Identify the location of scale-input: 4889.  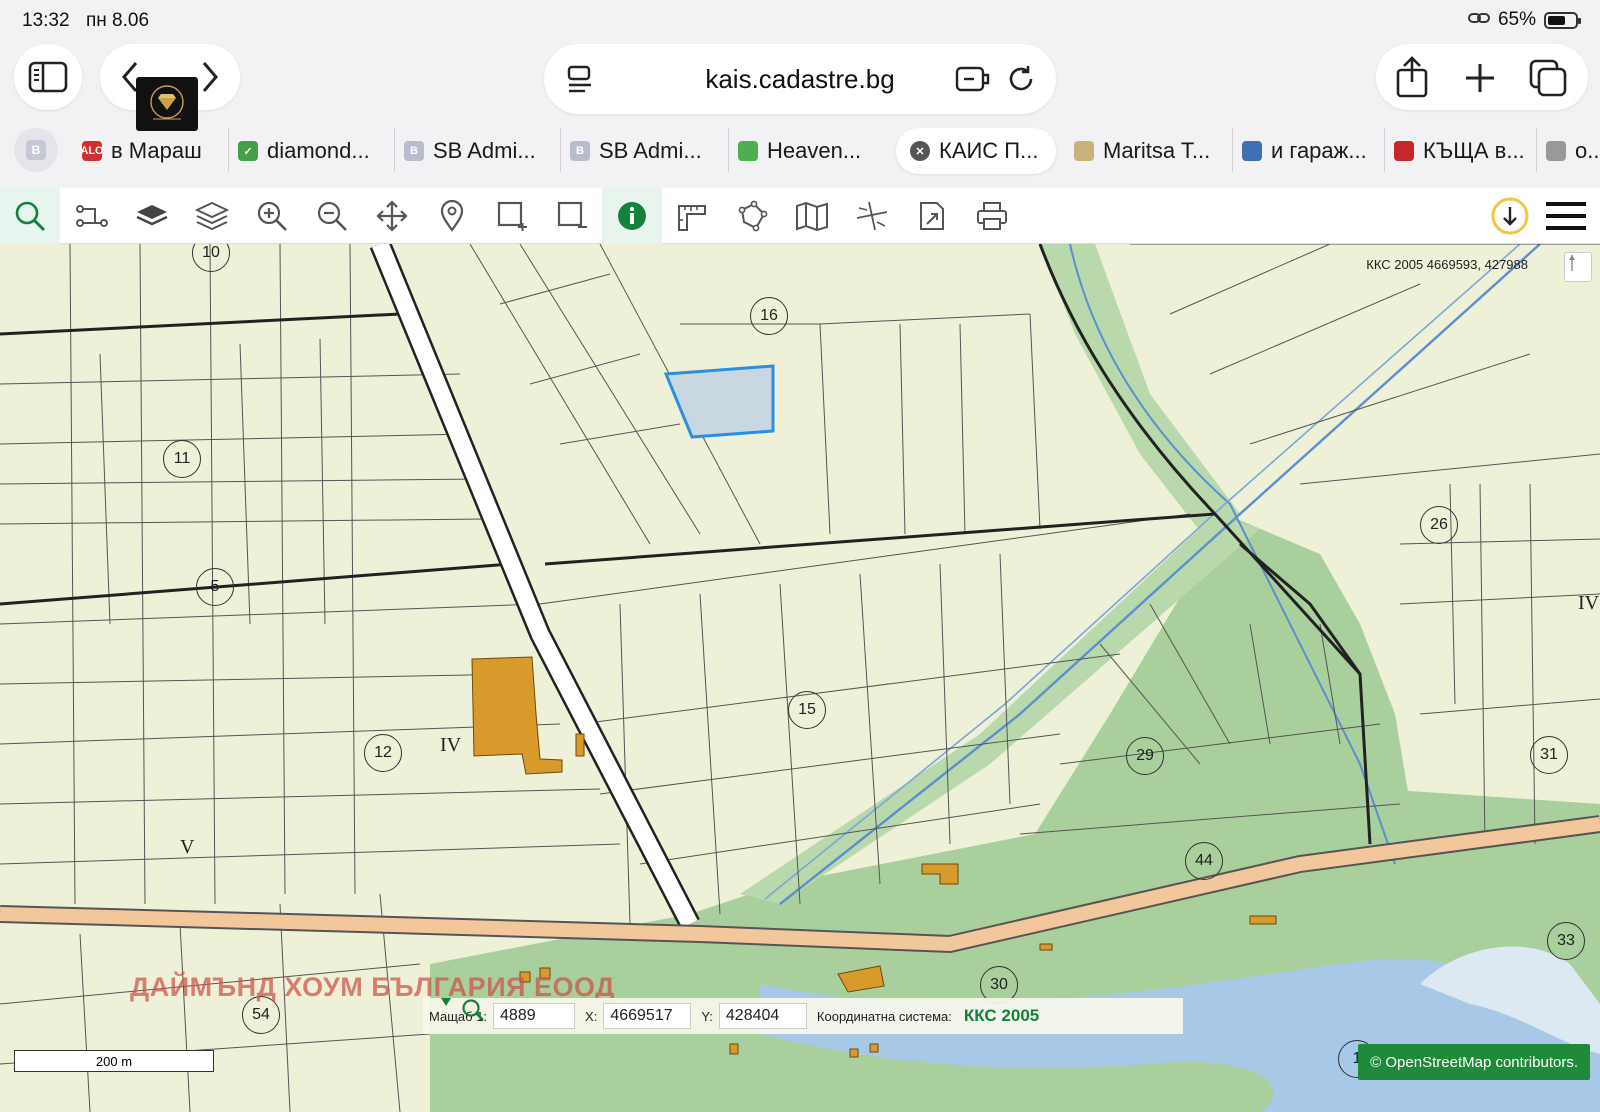
(534, 1016).